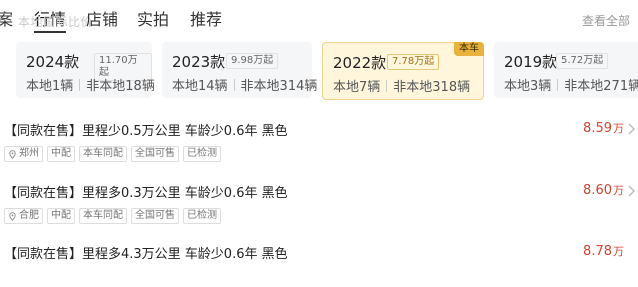 The image size is (638, 287). I want to click on card-price: 9.98万起, so click(252, 61).